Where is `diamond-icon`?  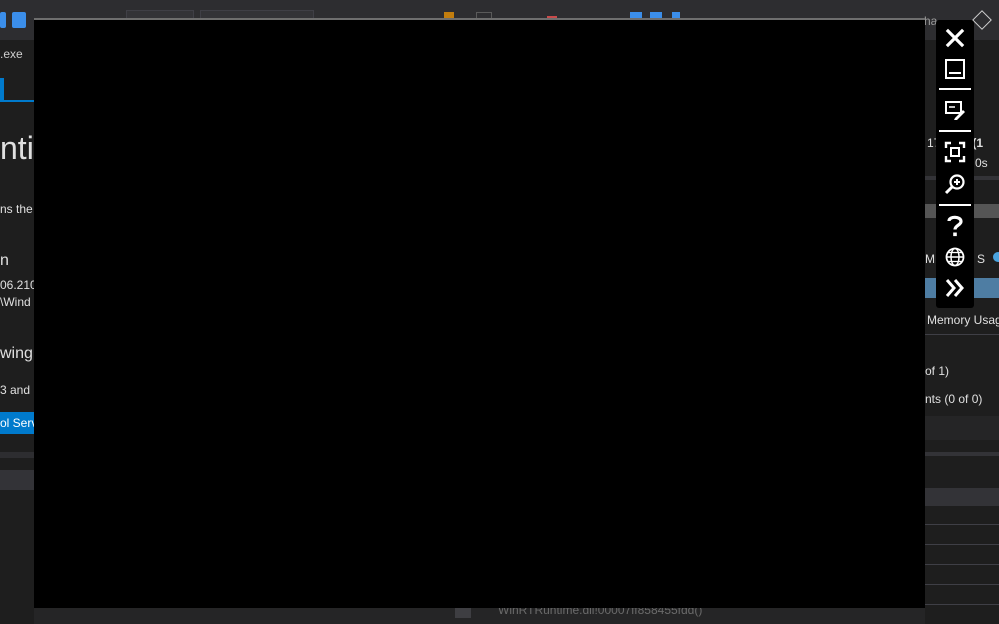
diamond-icon is located at coordinates (982, 20).